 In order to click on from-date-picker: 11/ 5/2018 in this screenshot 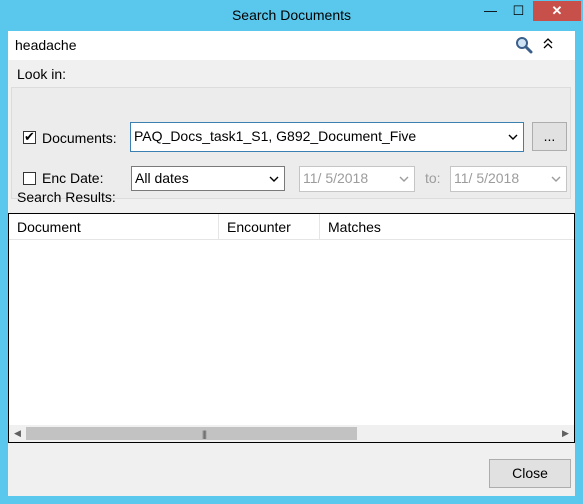, I will do `click(357, 179)`.